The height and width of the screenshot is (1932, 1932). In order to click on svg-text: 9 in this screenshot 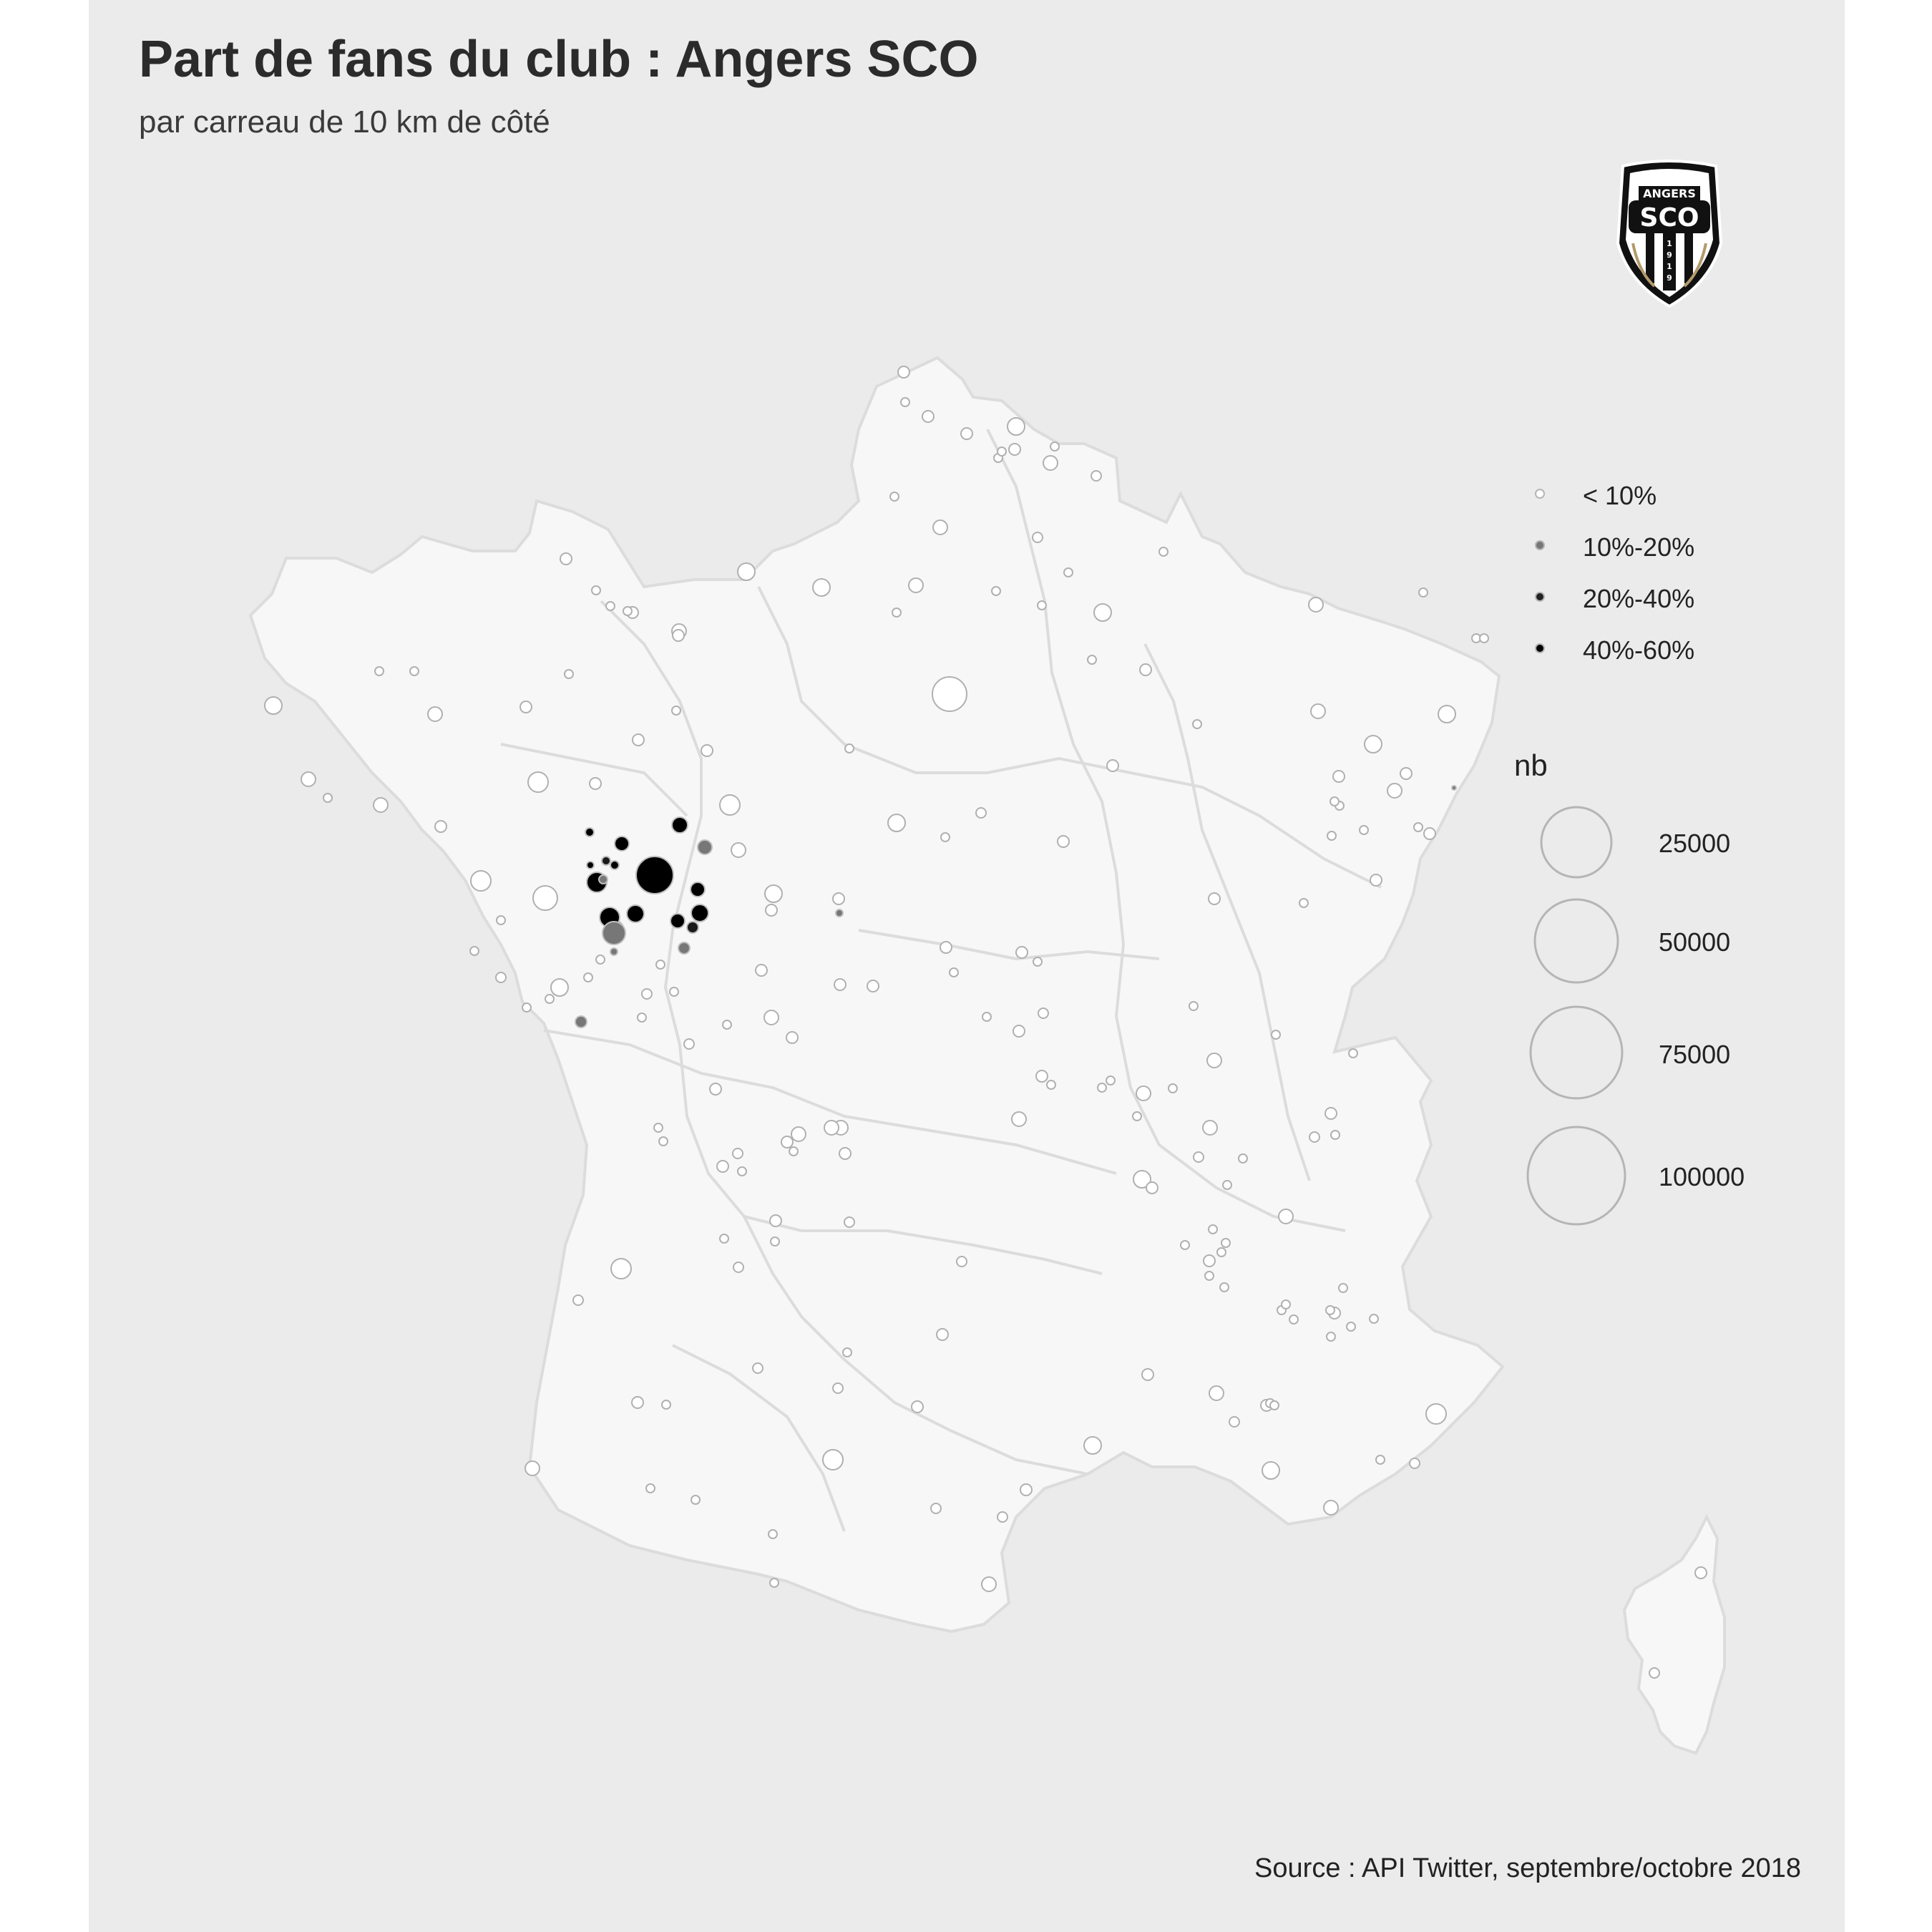, I will do `click(1669, 278)`.